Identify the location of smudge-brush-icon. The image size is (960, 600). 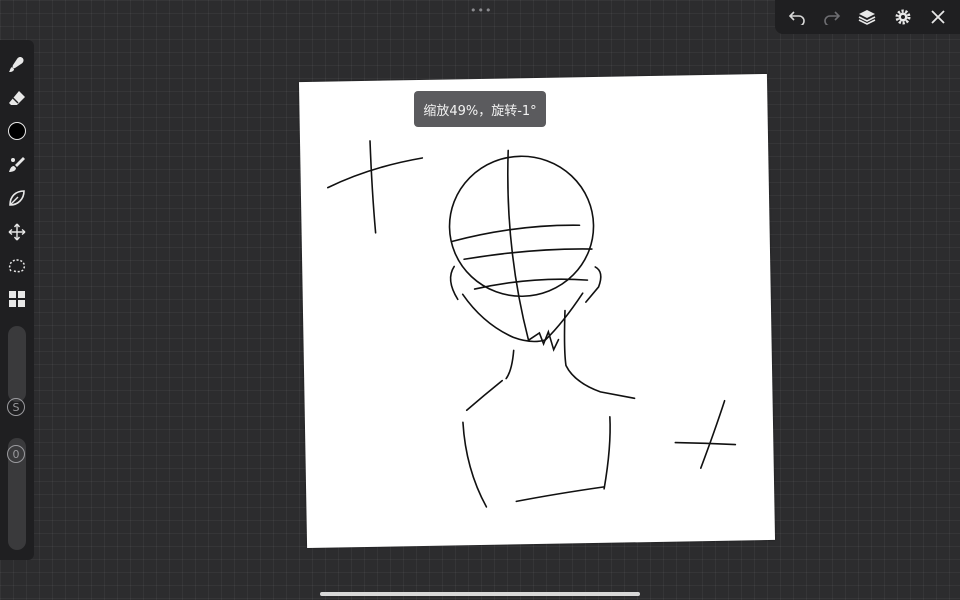
(17, 165).